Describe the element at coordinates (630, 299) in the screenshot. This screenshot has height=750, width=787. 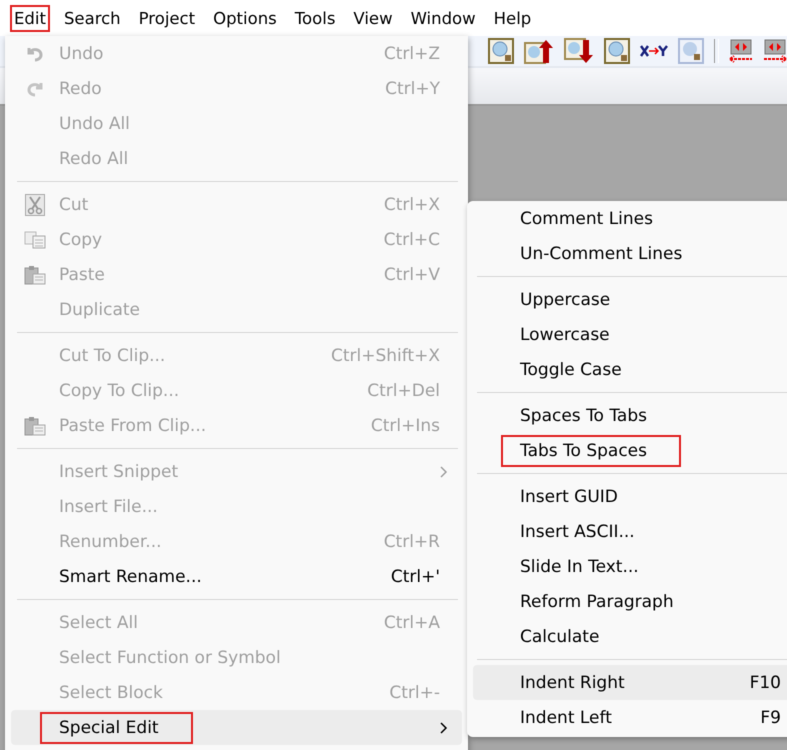
I see `menu-item: Uppercase` at that location.